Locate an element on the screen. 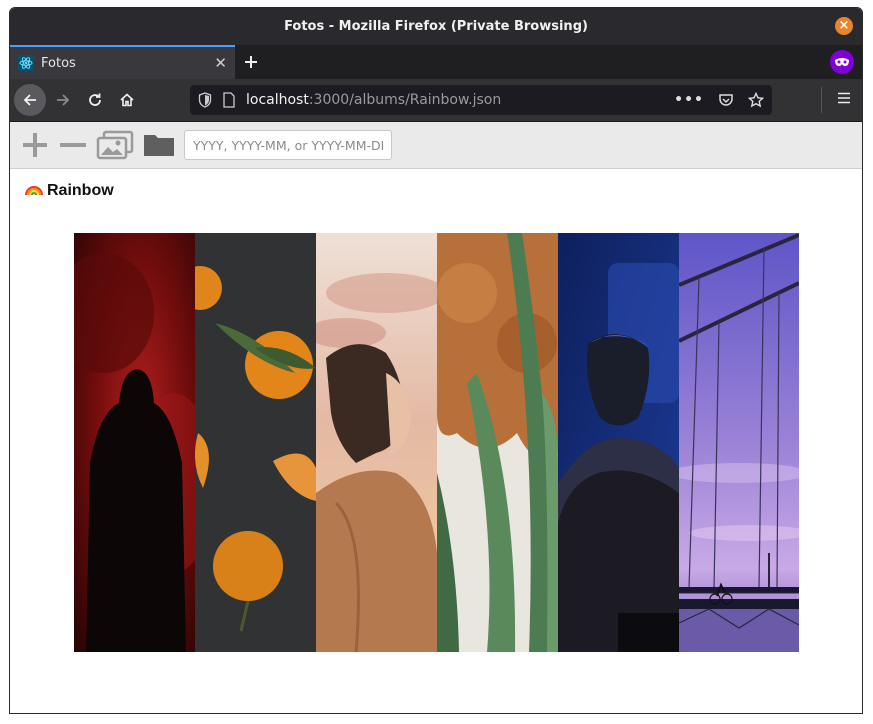  navigation-bar: localhost:3000/albums/Rainbow.json ••• is located at coordinates (436, 100).